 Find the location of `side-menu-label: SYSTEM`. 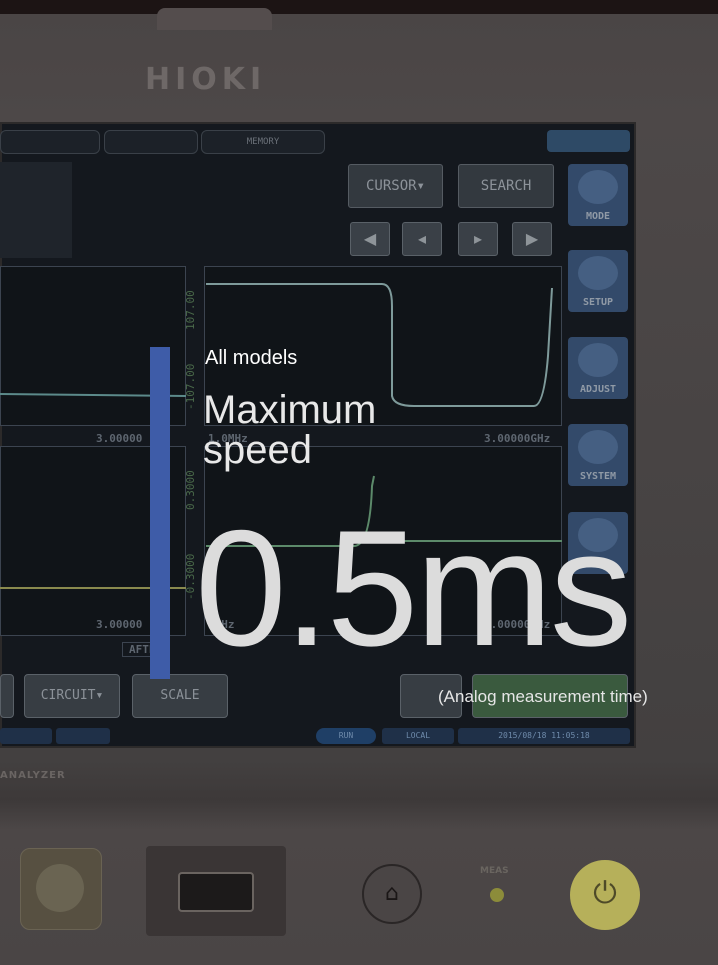

side-menu-label: SYSTEM is located at coordinates (598, 476).